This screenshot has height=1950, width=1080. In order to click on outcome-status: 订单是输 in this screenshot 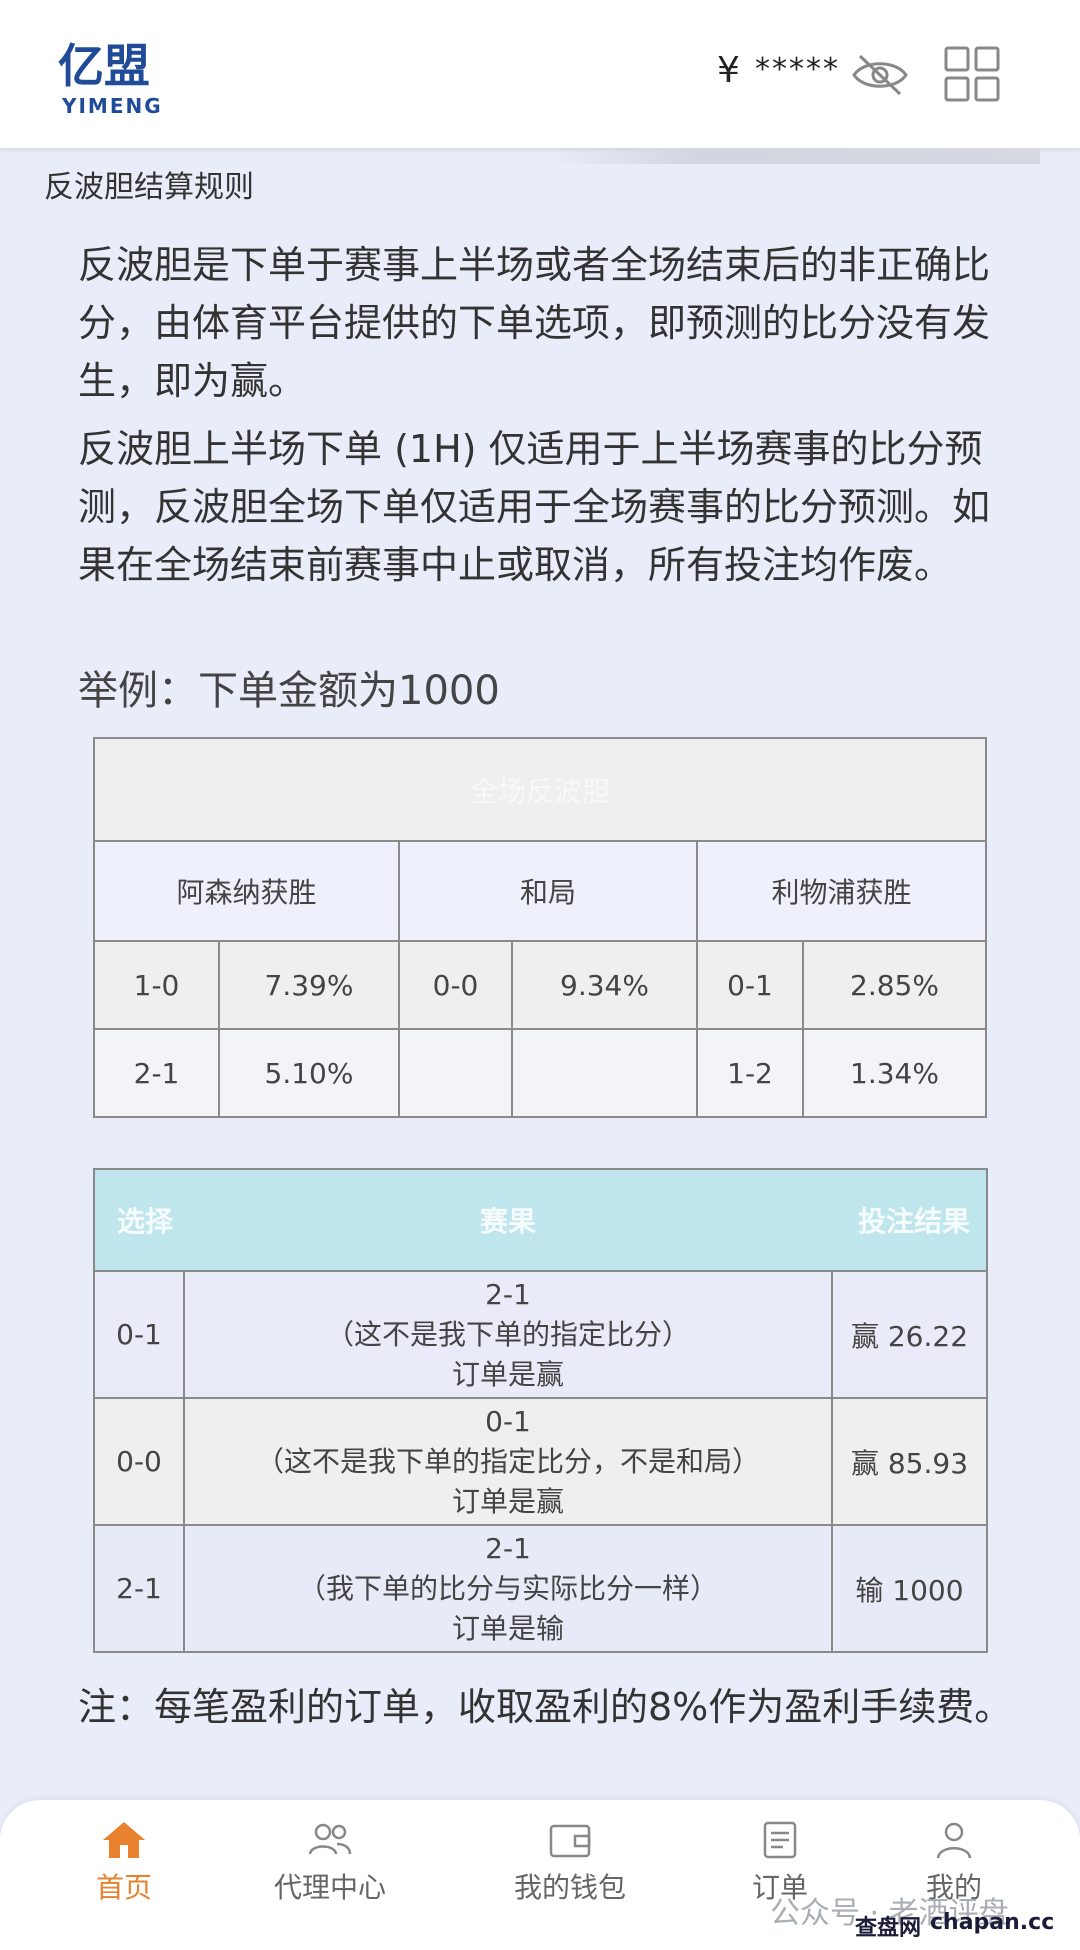, I will do `click(507, 1628)`.